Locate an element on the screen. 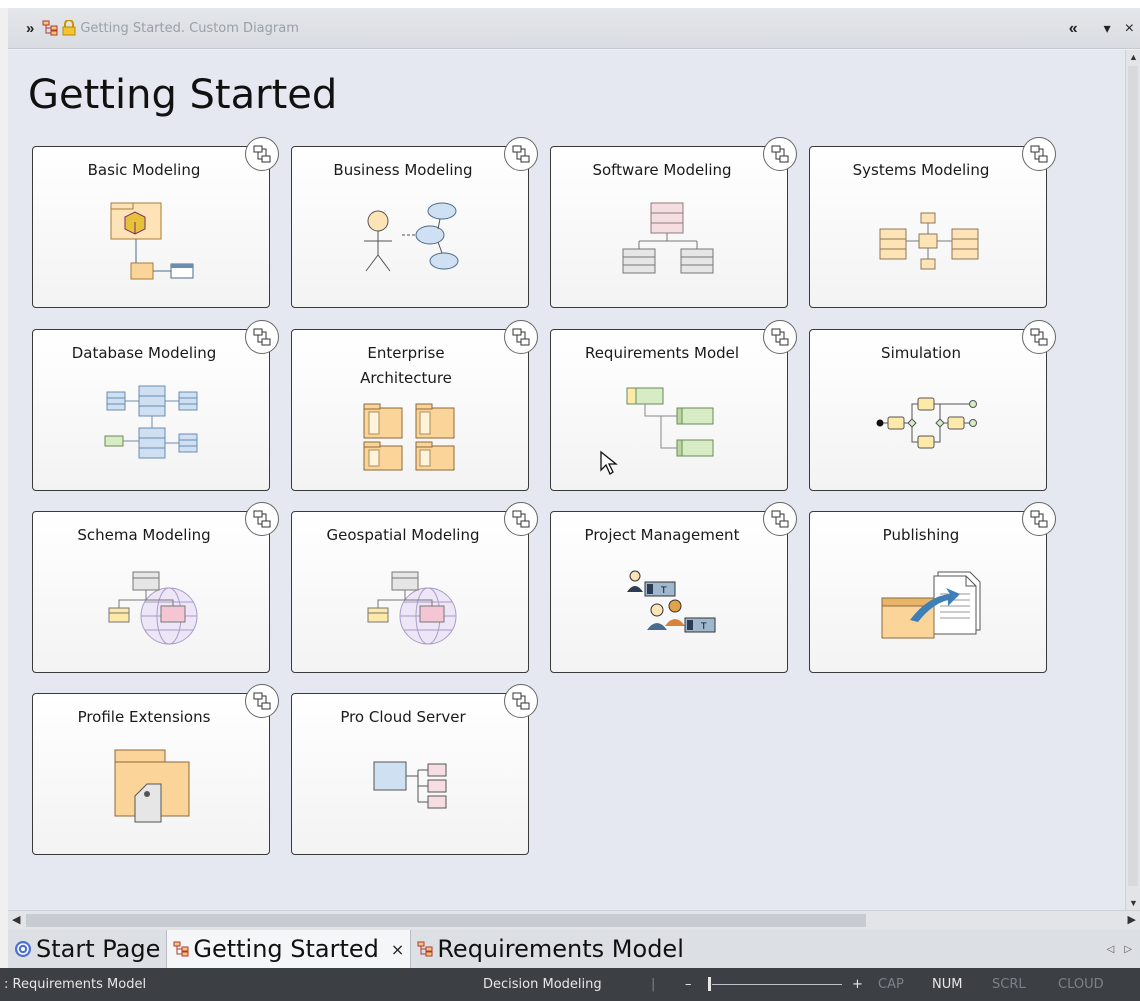 The image size is (1140, 1001). chevron-down-icon: ▾ is located at coordinates (1107, 28).